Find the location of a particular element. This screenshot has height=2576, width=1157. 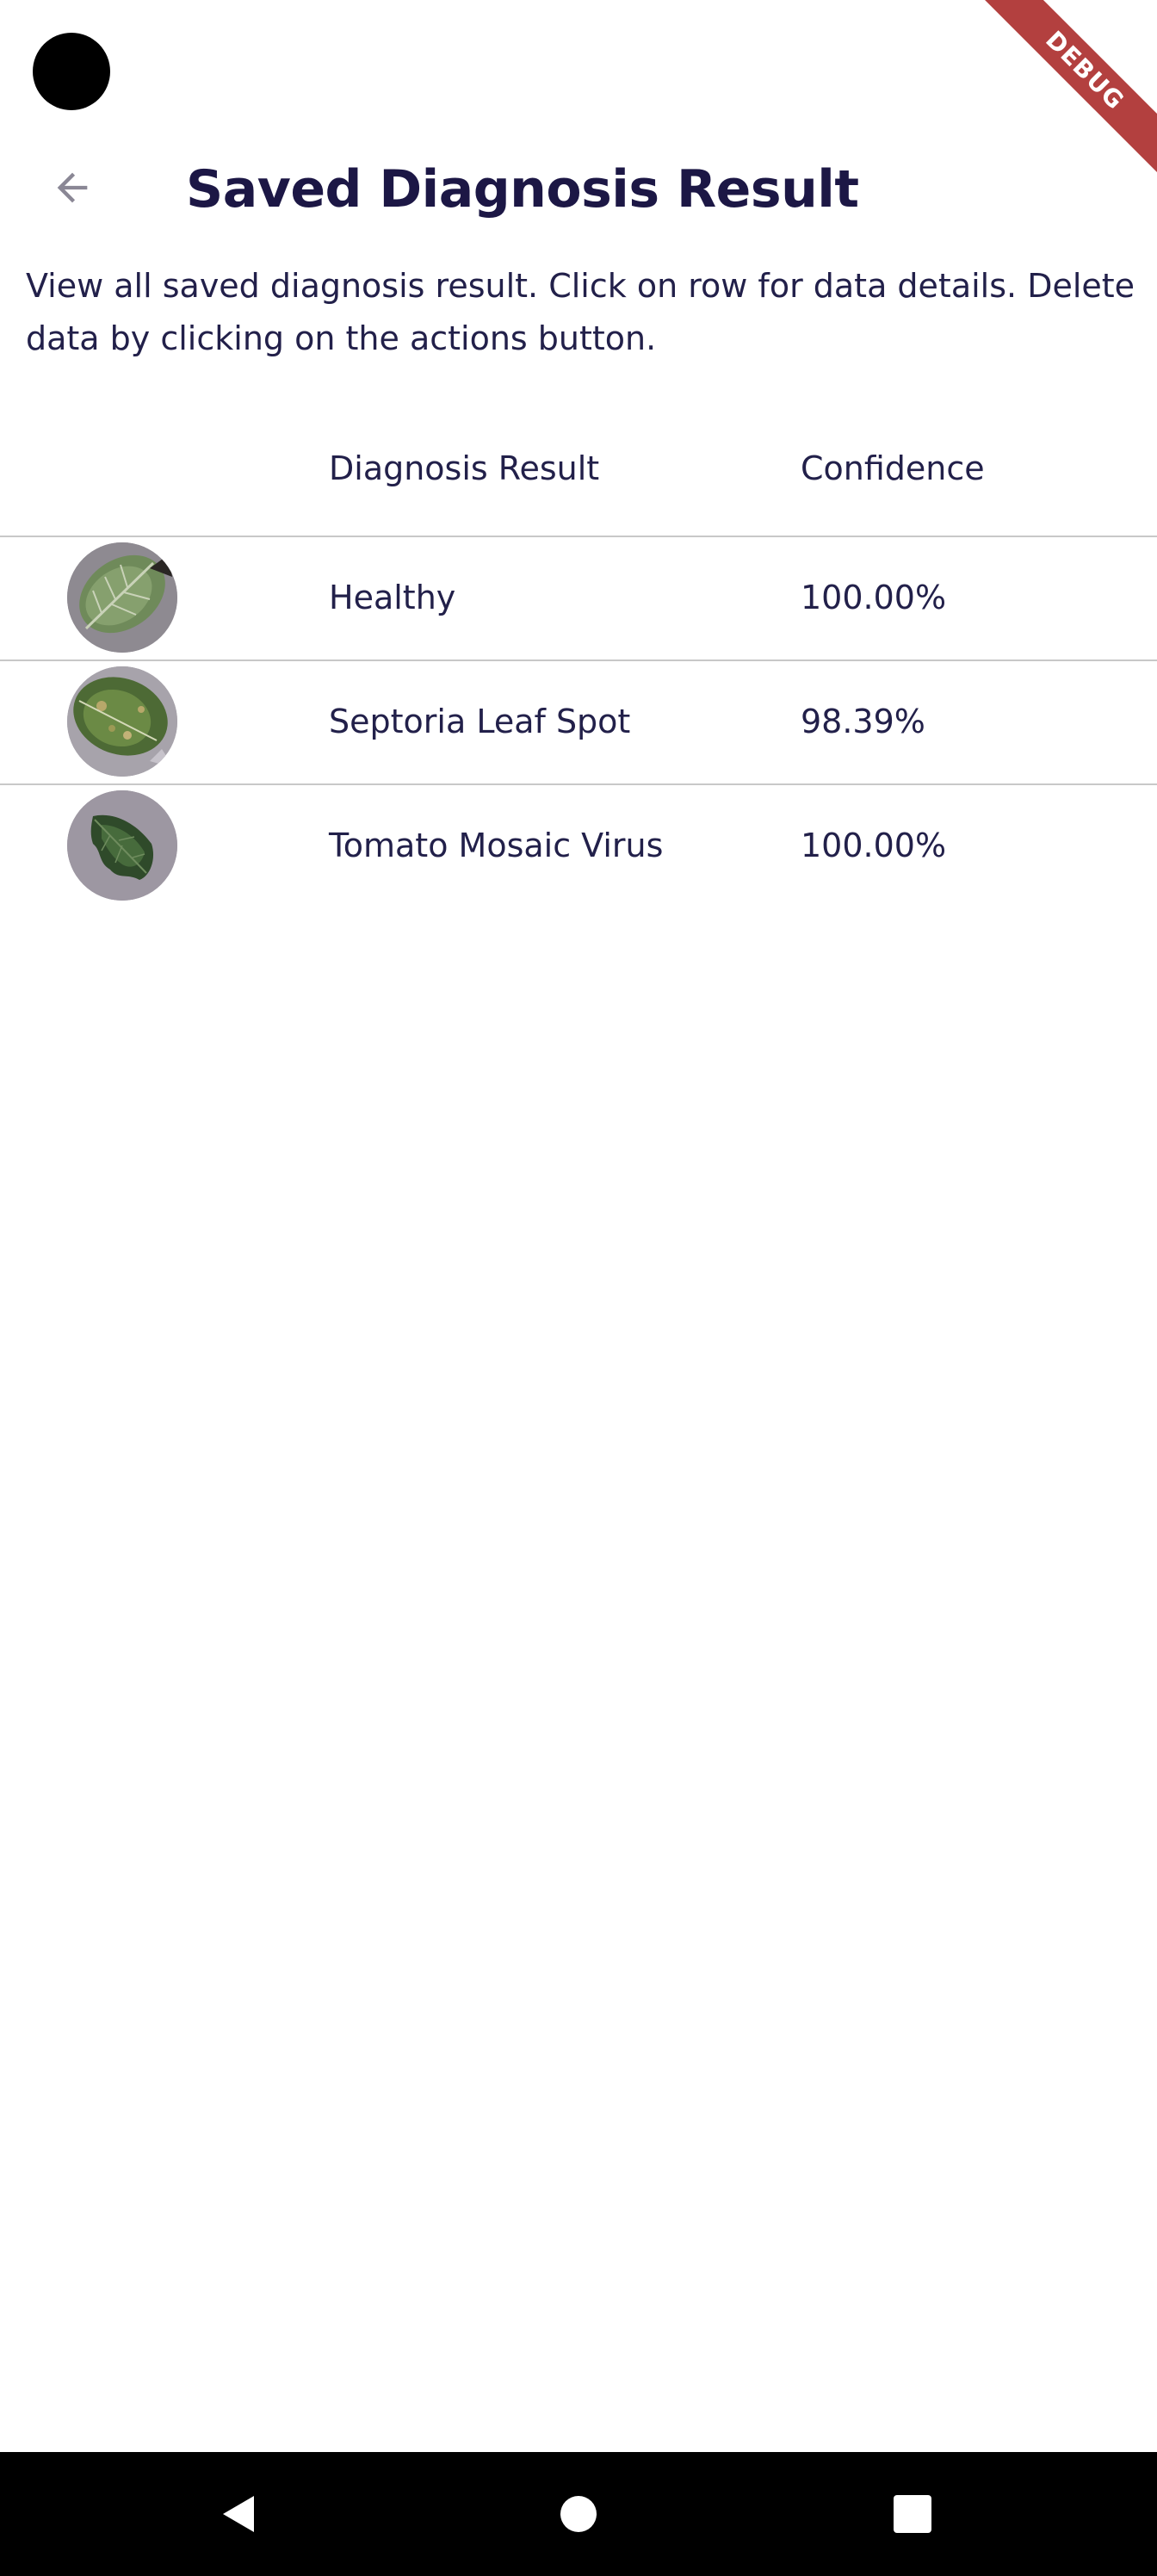

nav-recents-button is located at coordinates (913, 2514).